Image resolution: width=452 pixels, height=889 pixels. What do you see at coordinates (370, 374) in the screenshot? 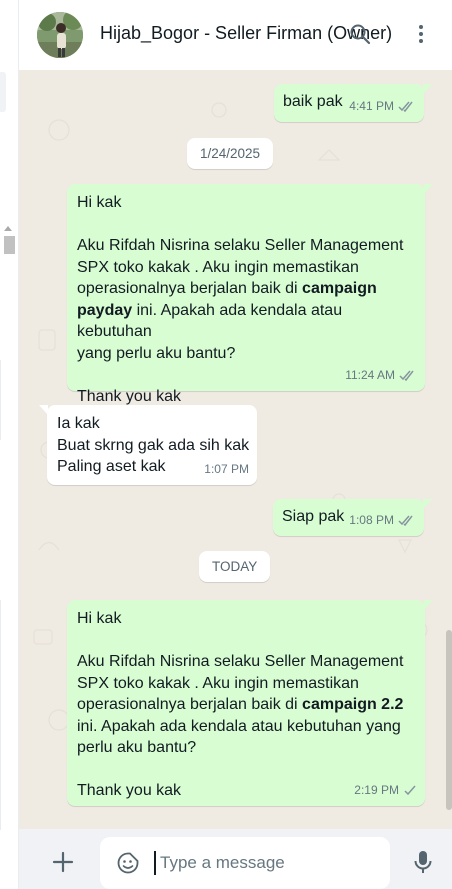
I see `message-time: 11:24 AM` at bounding box center [370, 374].